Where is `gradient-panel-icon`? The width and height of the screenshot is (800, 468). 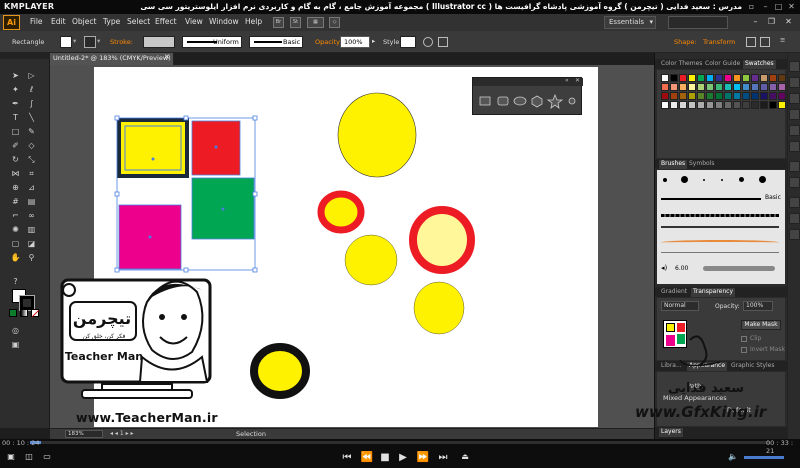 gradient-panel-icon is located at coordinates (794, 114).